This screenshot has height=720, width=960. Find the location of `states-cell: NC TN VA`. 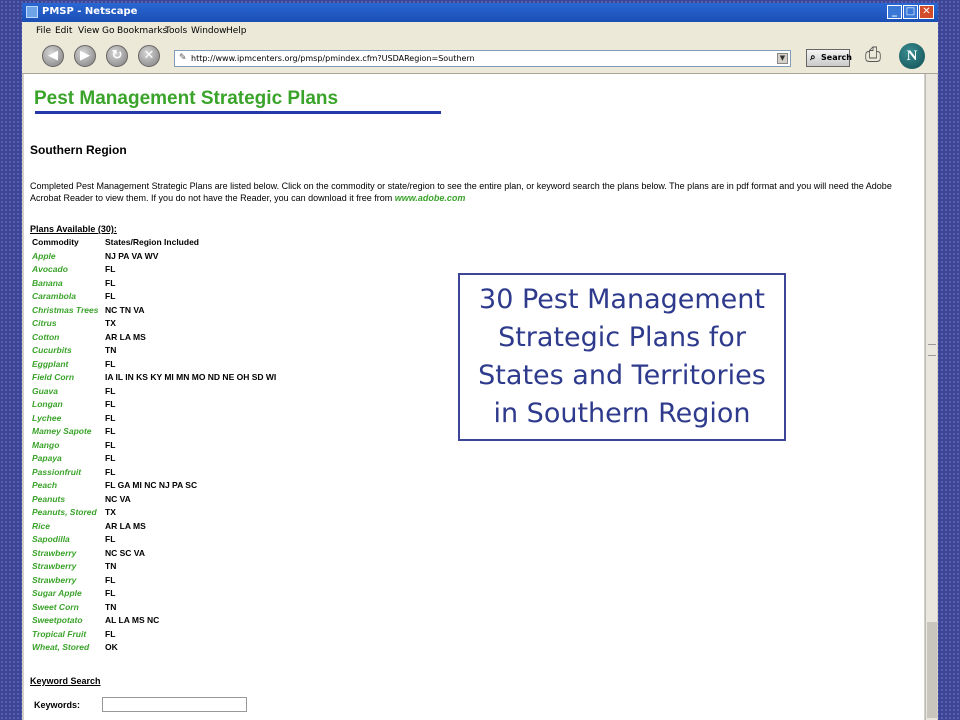

states-cell: NC TN VA is located at coordinates (125, 309).